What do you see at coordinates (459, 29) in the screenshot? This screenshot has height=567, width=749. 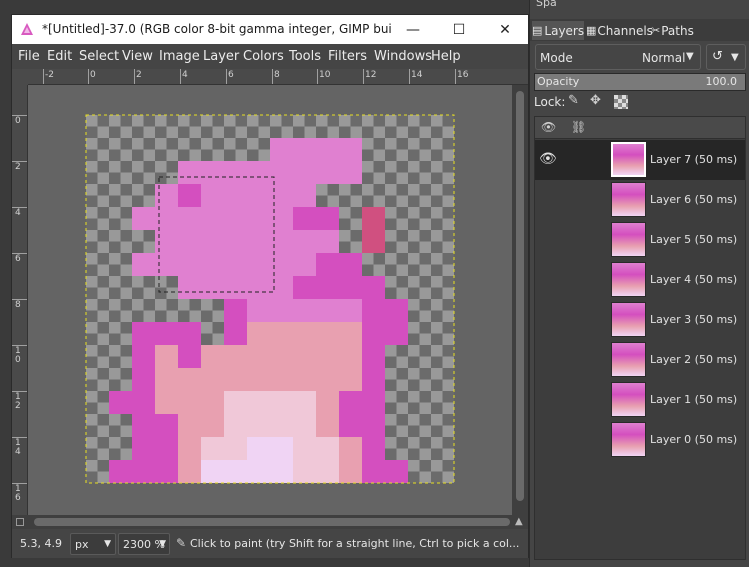 I see `maximize-button: ☐` at bounding box center [459, 29].